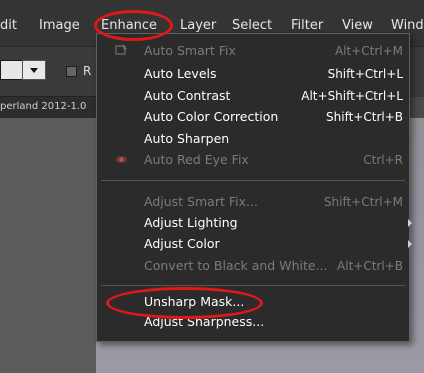  I want to click on menu-item-shortcut: Shift+Ctrl+B, so click(364, 117).